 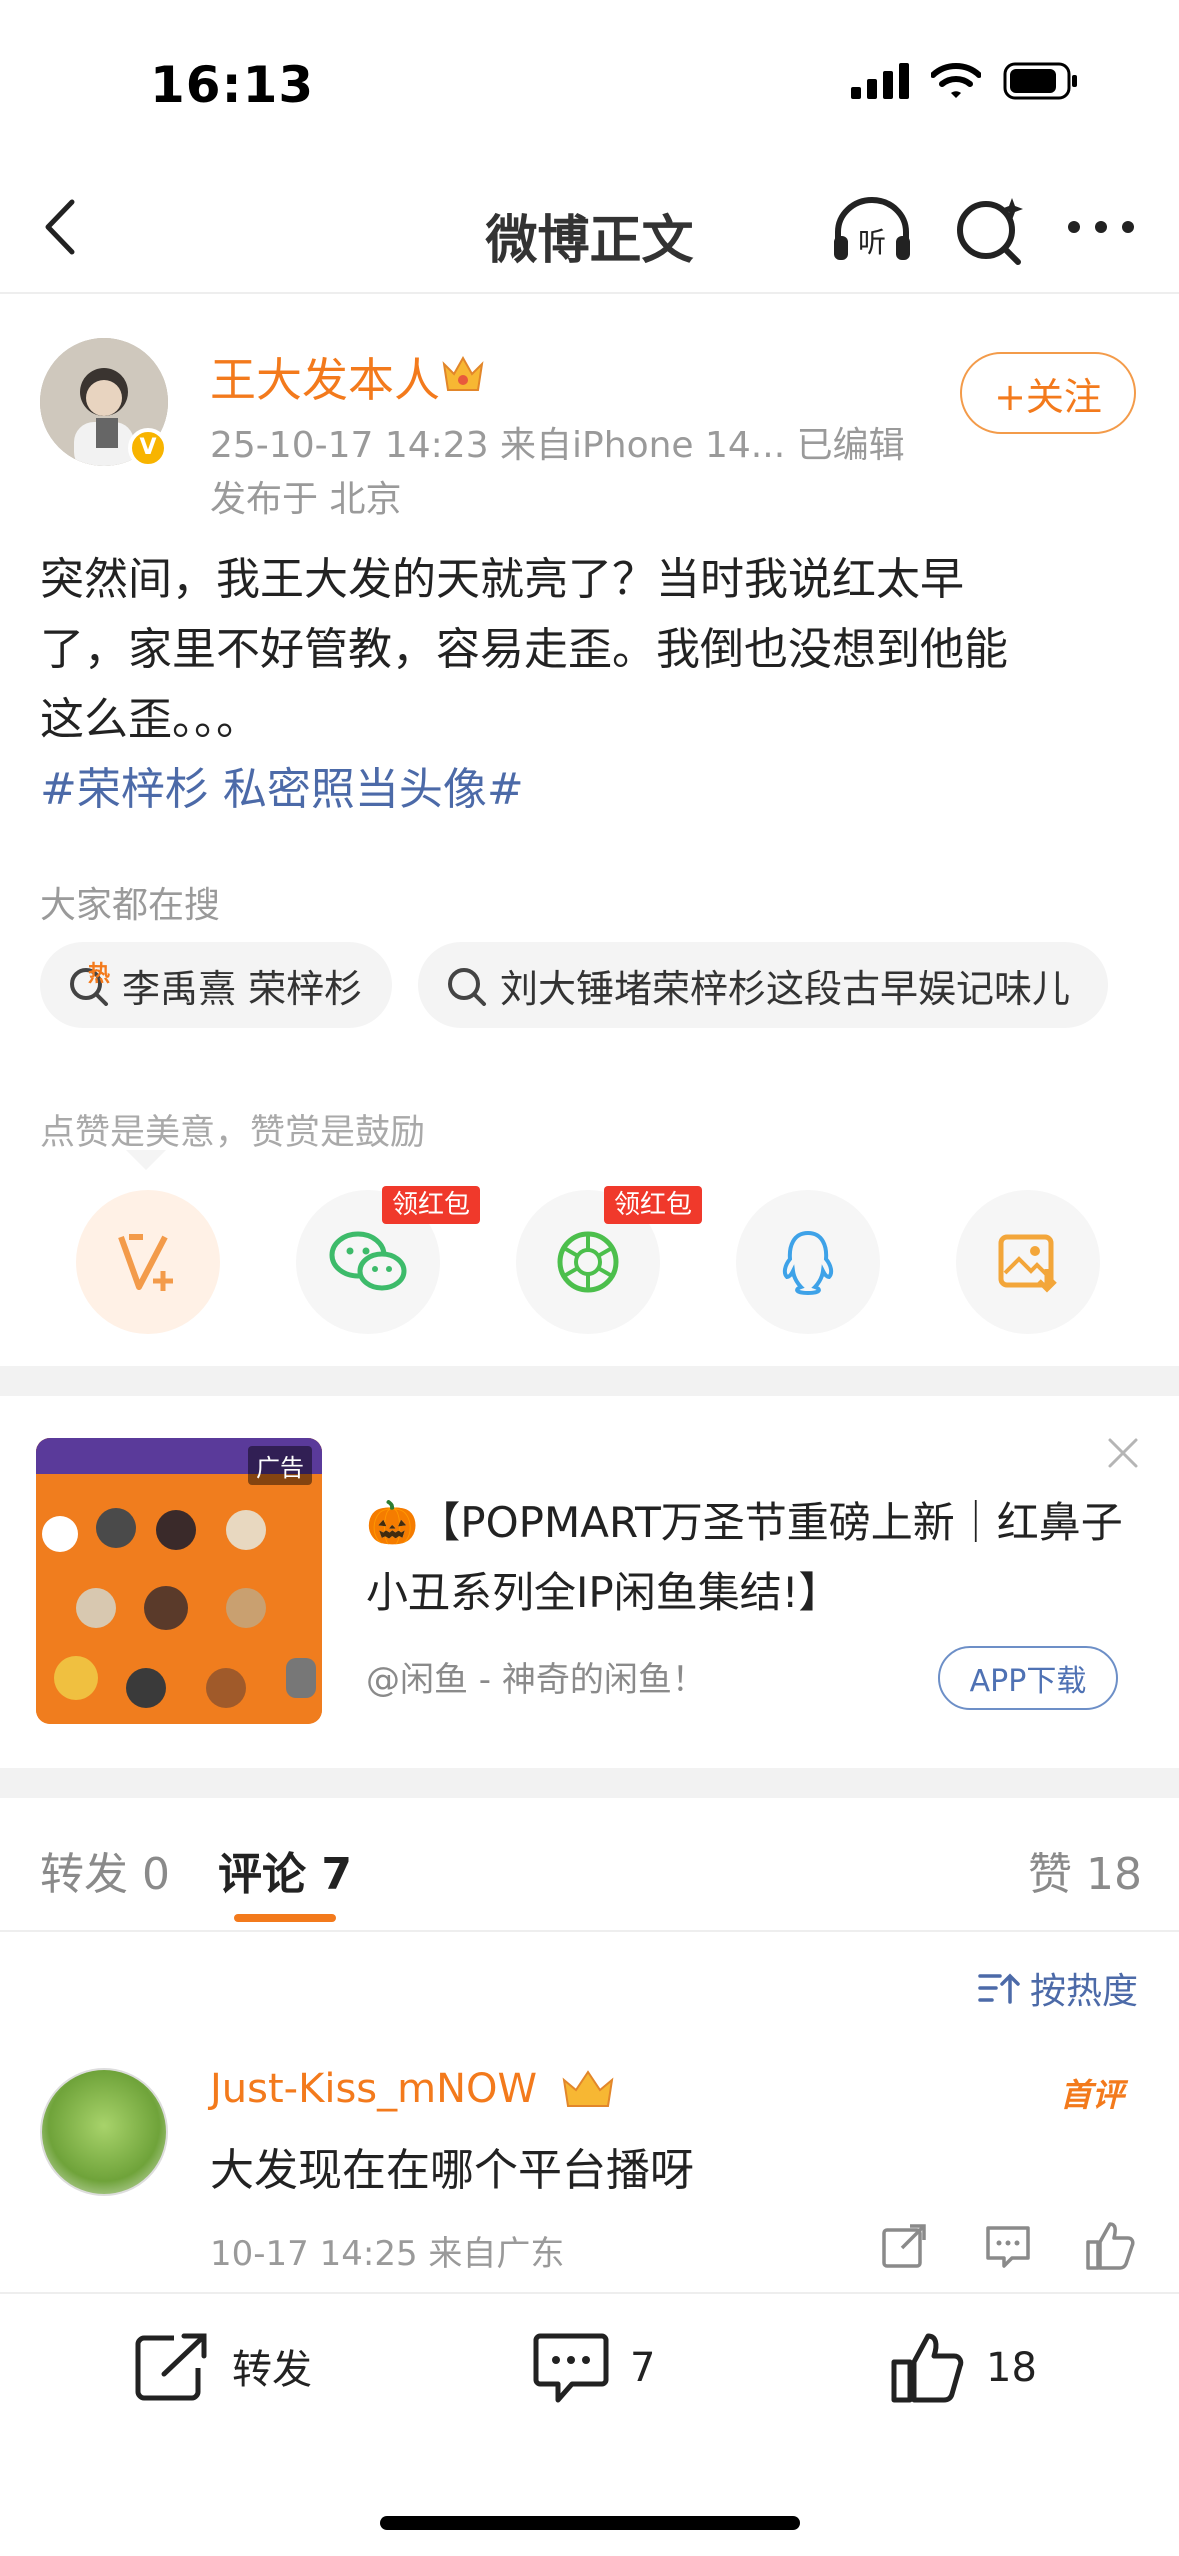 I want to click on reward-button, so click(x=148, y=1262).